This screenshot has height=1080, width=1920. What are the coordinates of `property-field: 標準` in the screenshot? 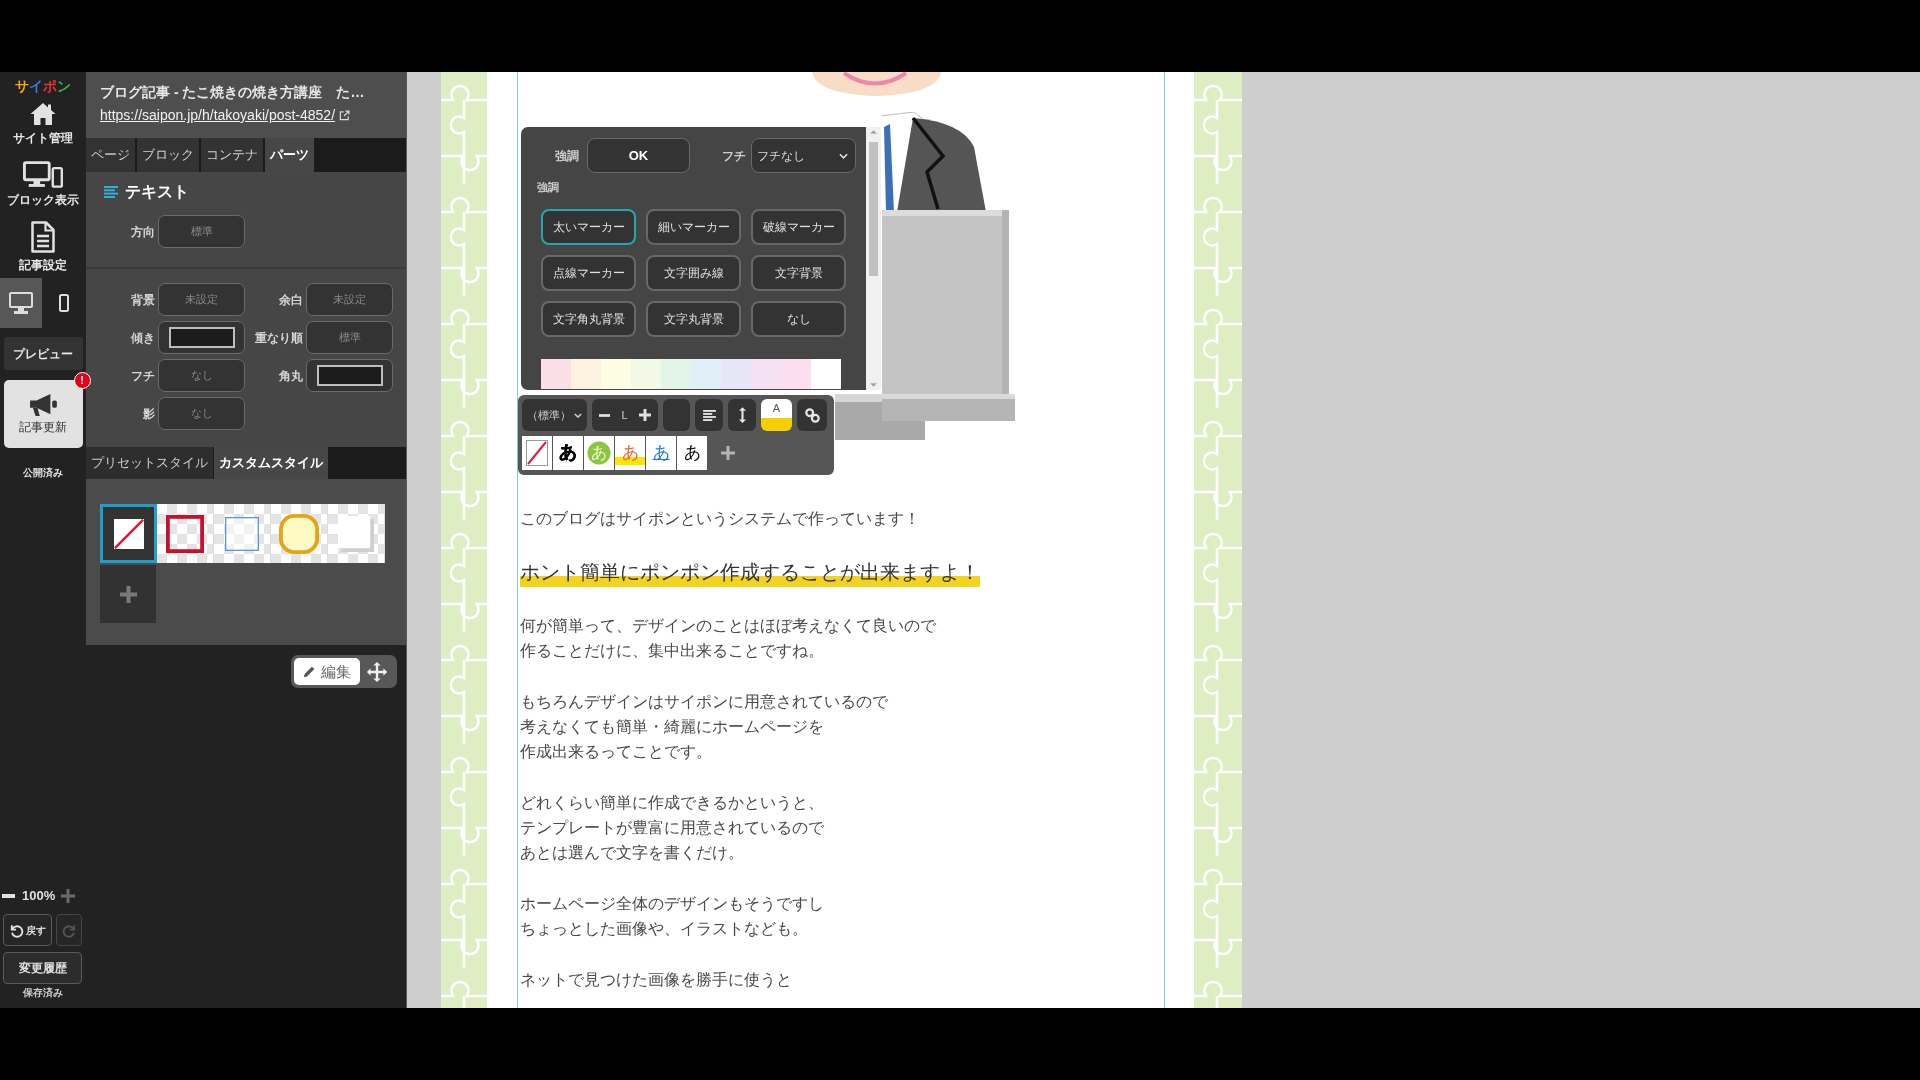 It's located at (349, 337).